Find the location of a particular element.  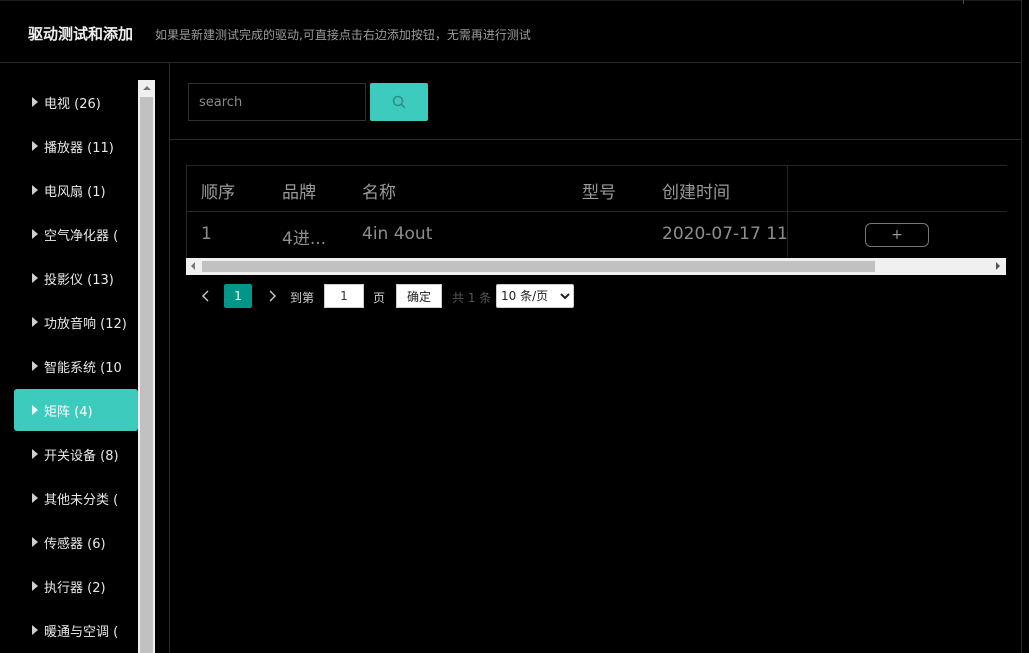

category-item: 执行器 (2) is located at coordinates (76, 586).